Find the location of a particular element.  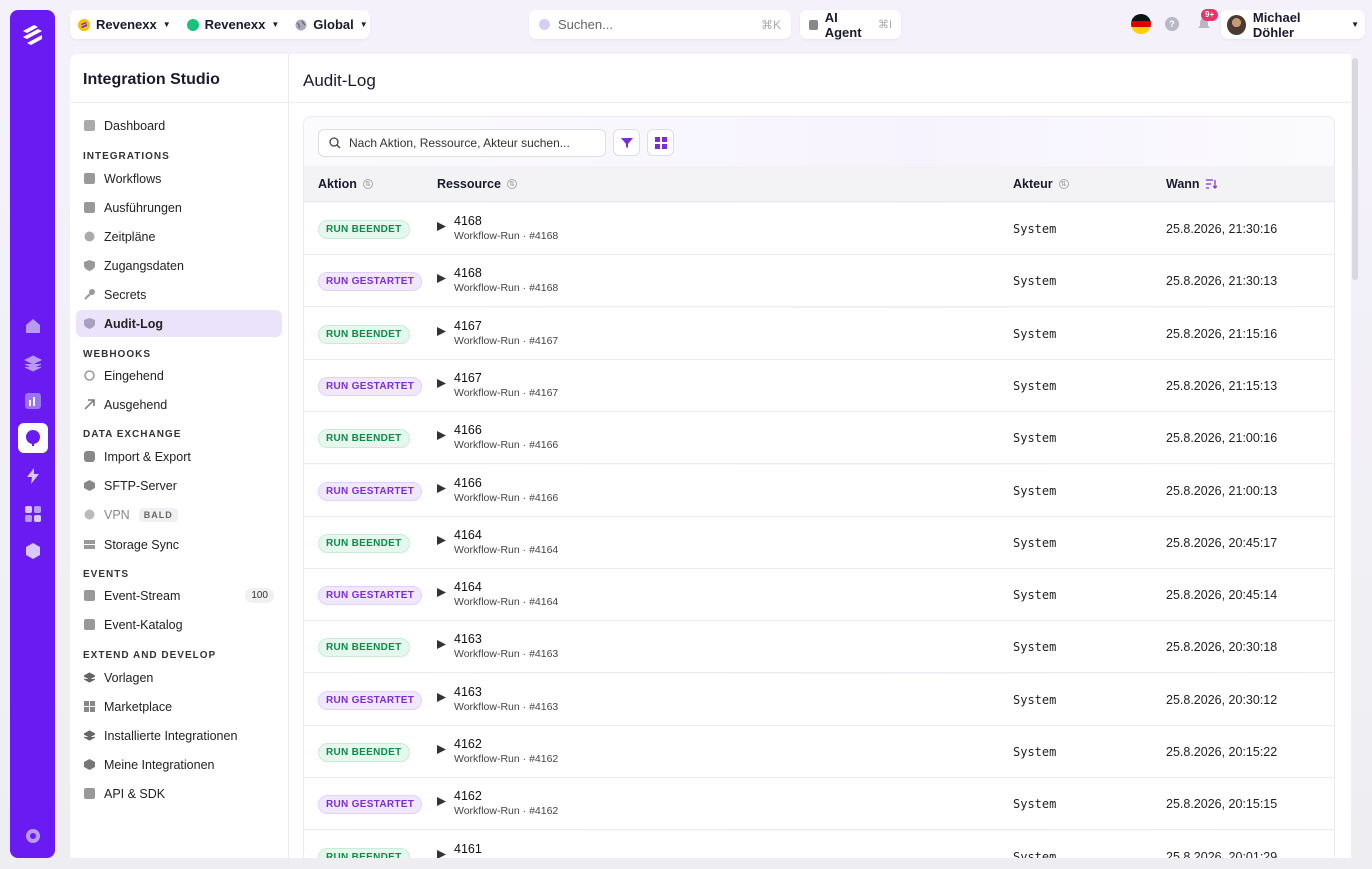

sidebar-item-vorlagen: Vorlagen is located at coordinates (179, 677).